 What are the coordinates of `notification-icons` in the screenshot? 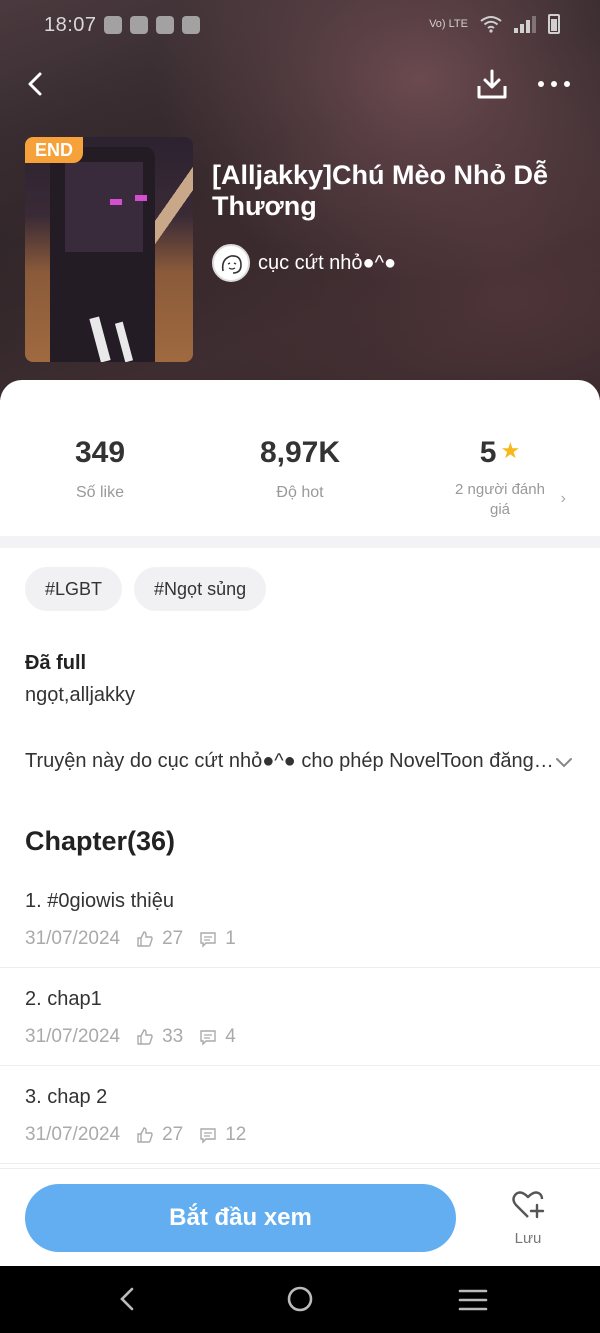 It's located at (152, 25).